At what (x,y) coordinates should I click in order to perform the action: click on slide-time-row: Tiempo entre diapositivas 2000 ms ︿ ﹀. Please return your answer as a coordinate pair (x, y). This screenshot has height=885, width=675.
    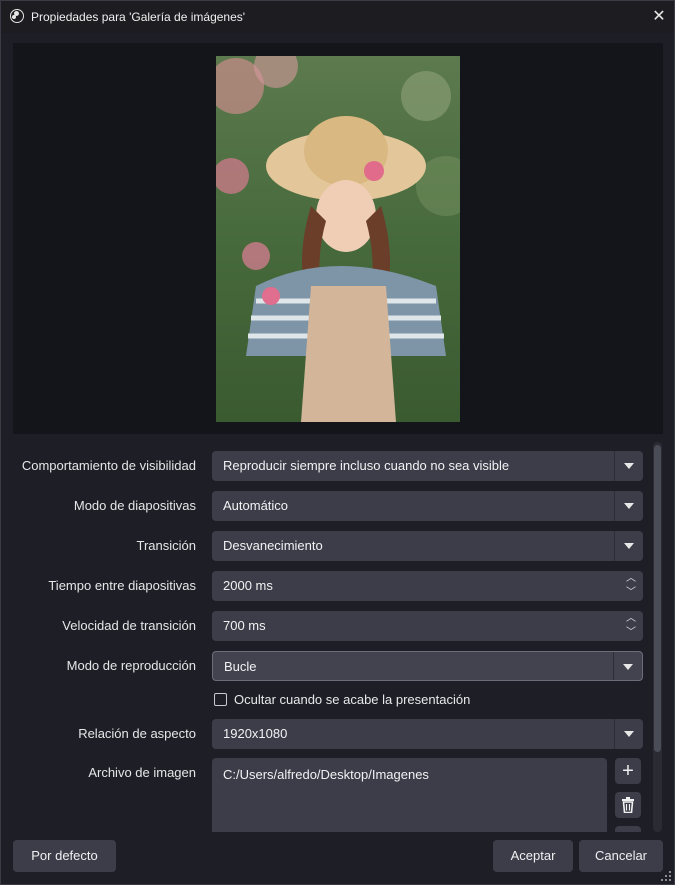
    Looking at the image, I should click on (328, 586).